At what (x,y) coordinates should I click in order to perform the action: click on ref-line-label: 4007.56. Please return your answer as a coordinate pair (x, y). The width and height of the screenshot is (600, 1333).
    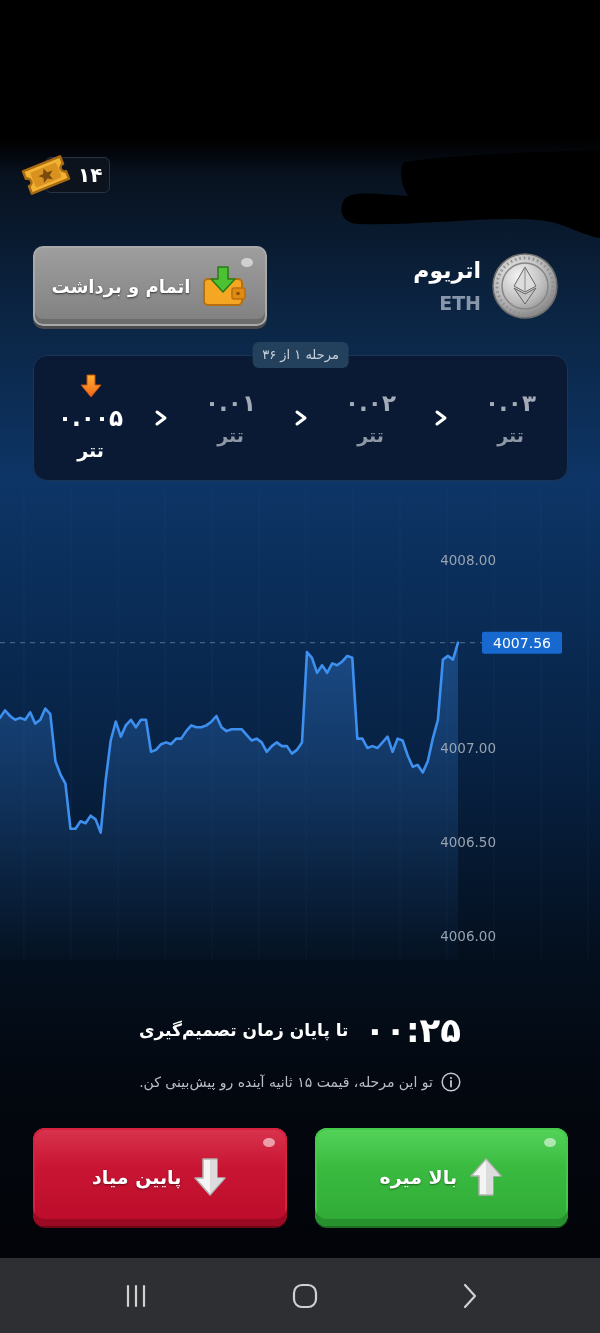
    Looking at the image, I should click on (522, 642).